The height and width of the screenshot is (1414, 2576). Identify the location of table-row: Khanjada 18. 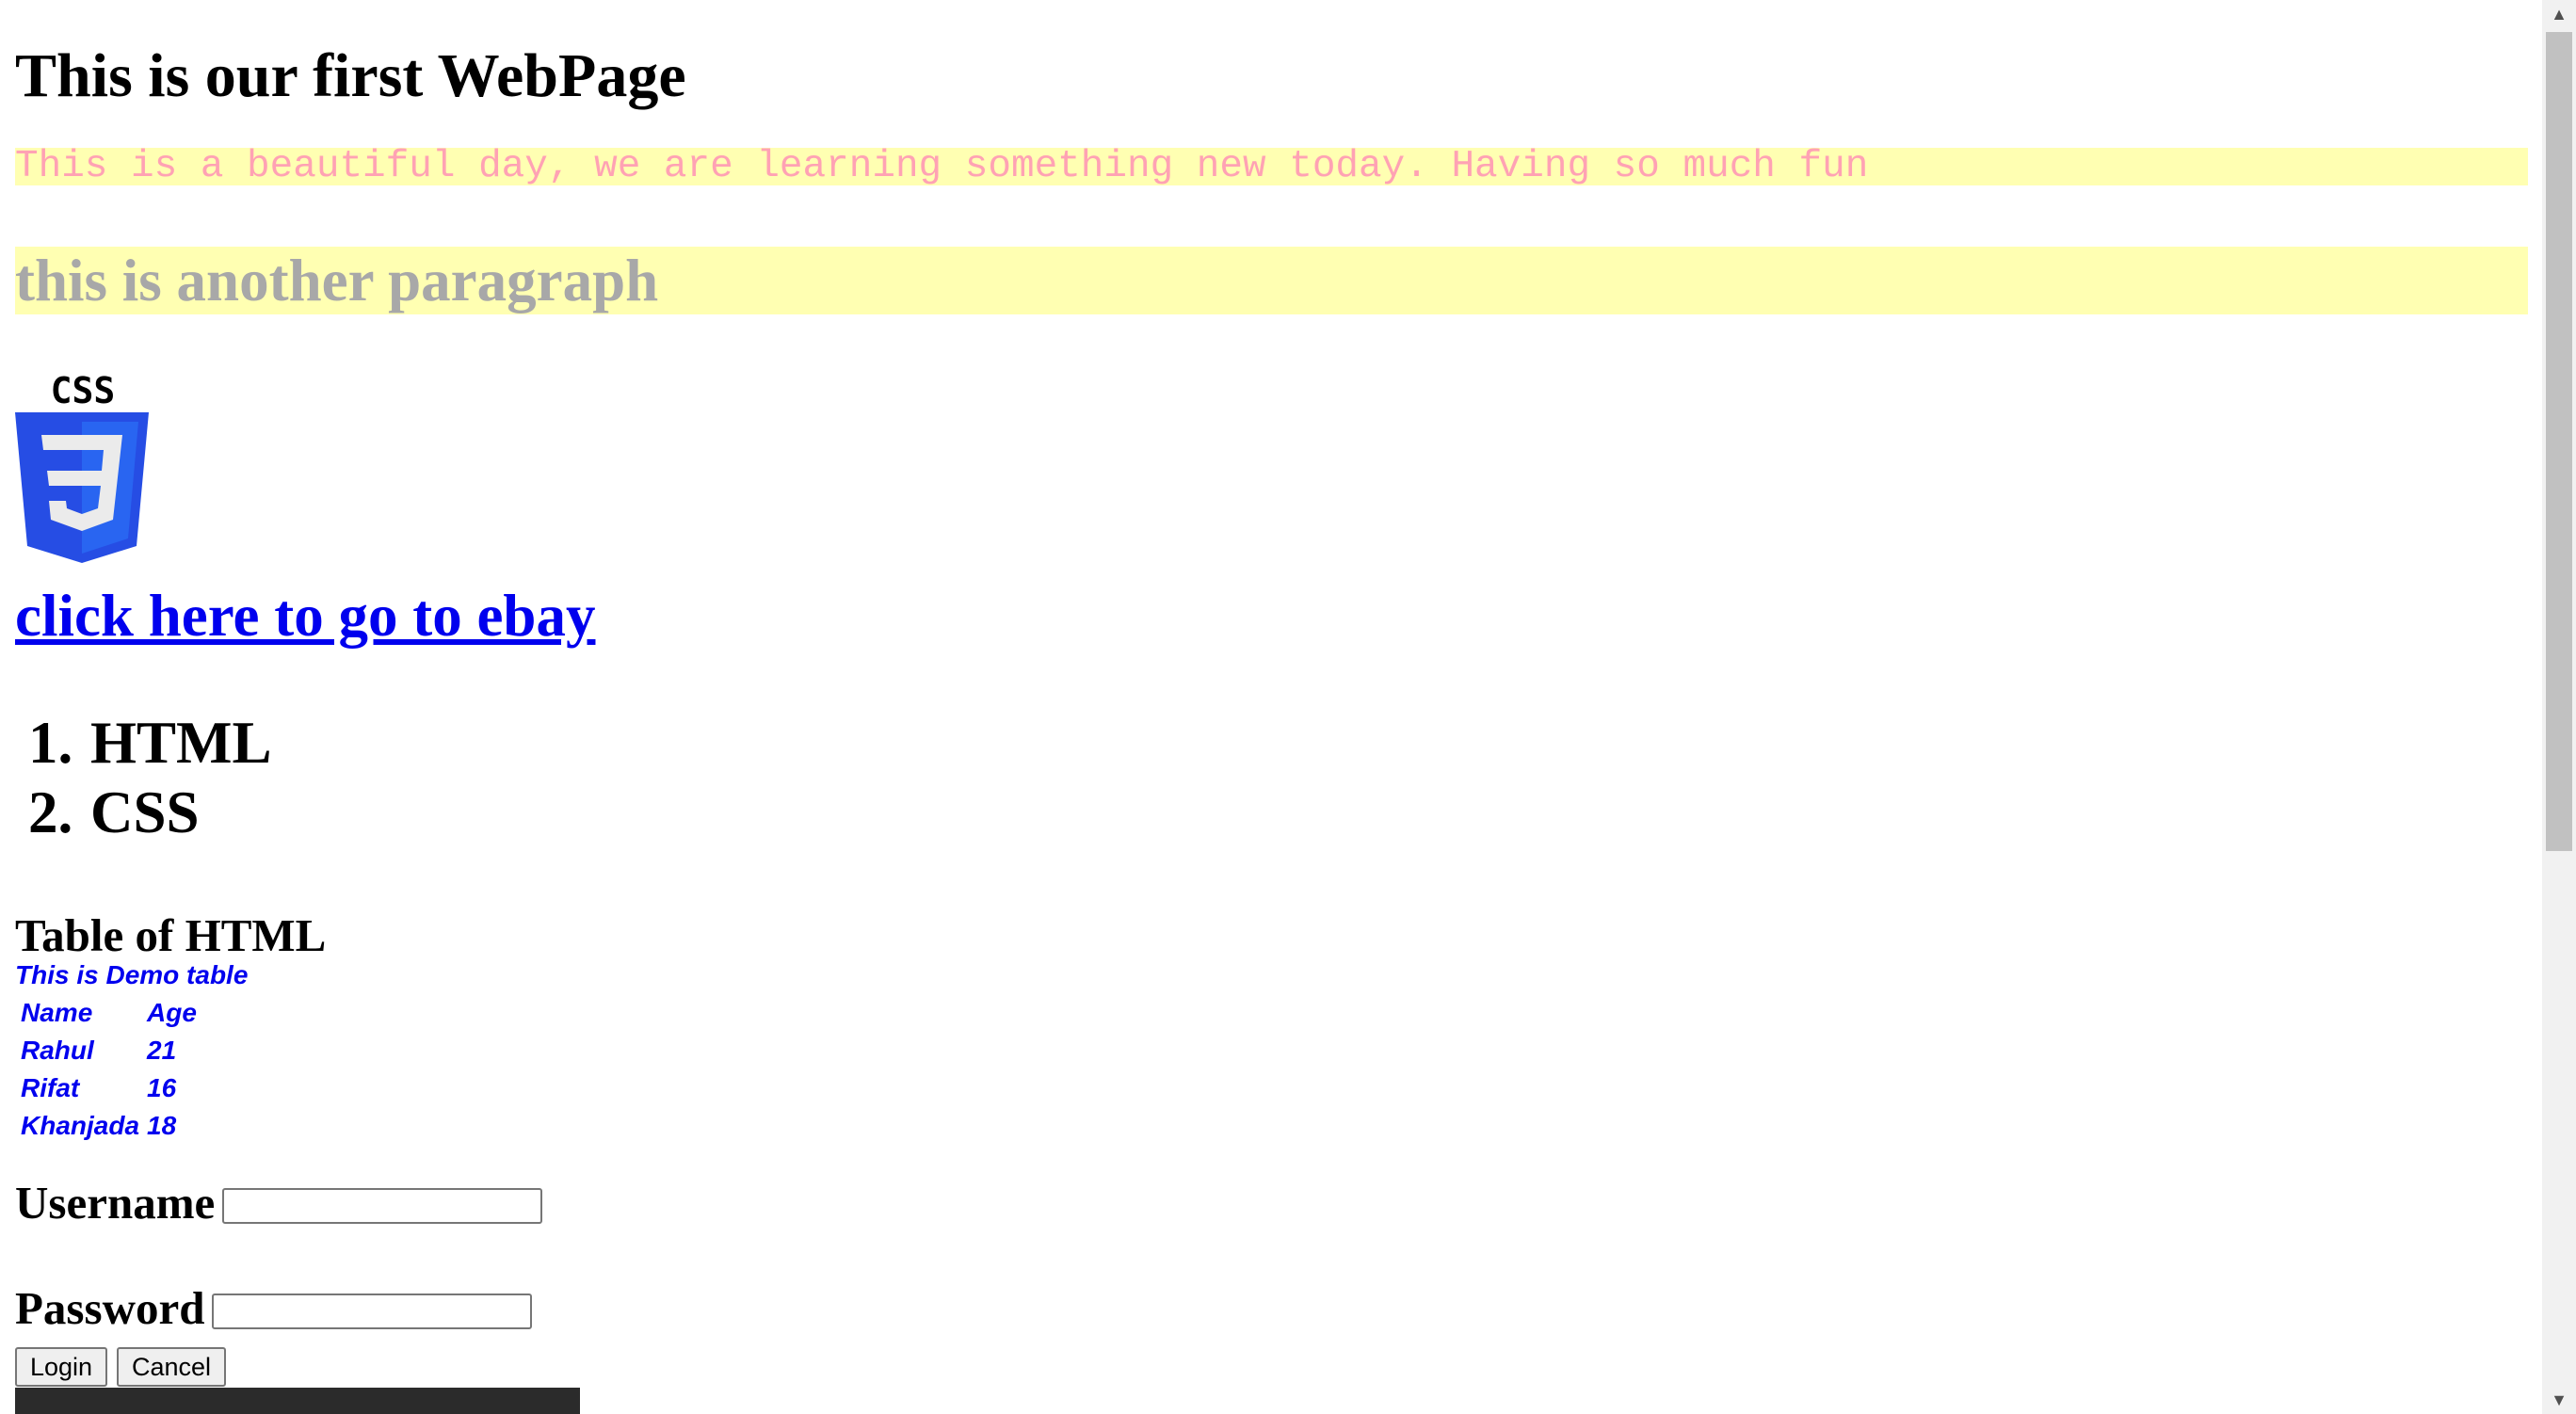
(131, 1126).